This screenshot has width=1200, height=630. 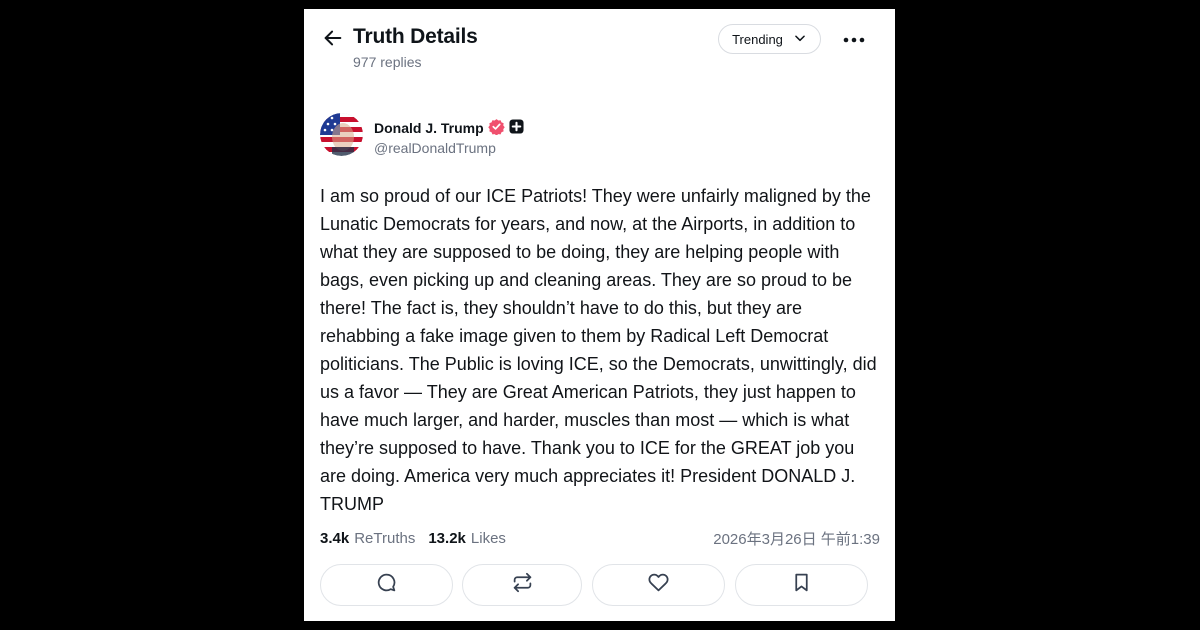 I want to click on bookmark-button, so click(x=801, y=585).